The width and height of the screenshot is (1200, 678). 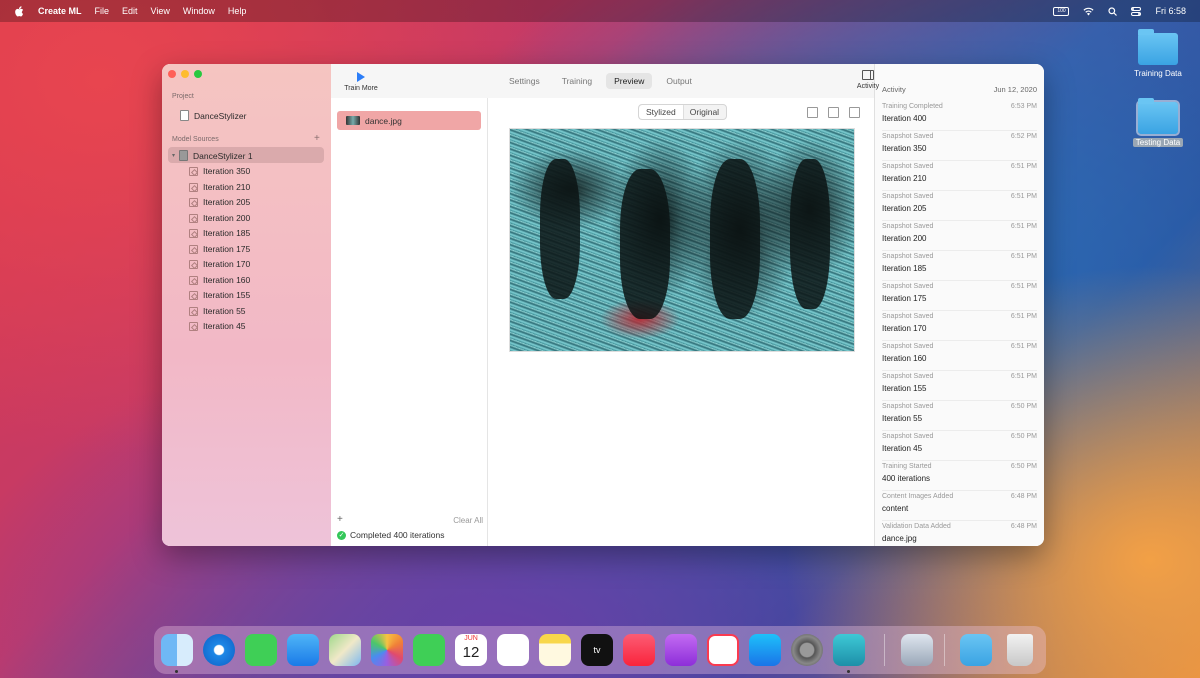 What do you see at coordinates (812, 112) in the screenshot?
I see `download-icon` at bounding box center [812, 112].